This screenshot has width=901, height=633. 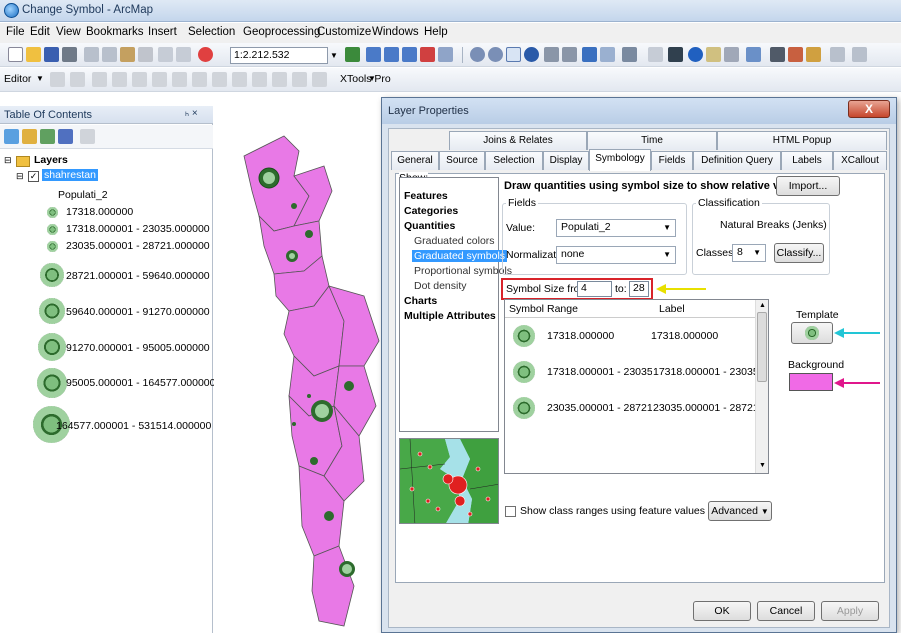 What do you see at coordinates (51, 54) in the screenshot?
I see `save-icon` at bounding box center [51, 54].